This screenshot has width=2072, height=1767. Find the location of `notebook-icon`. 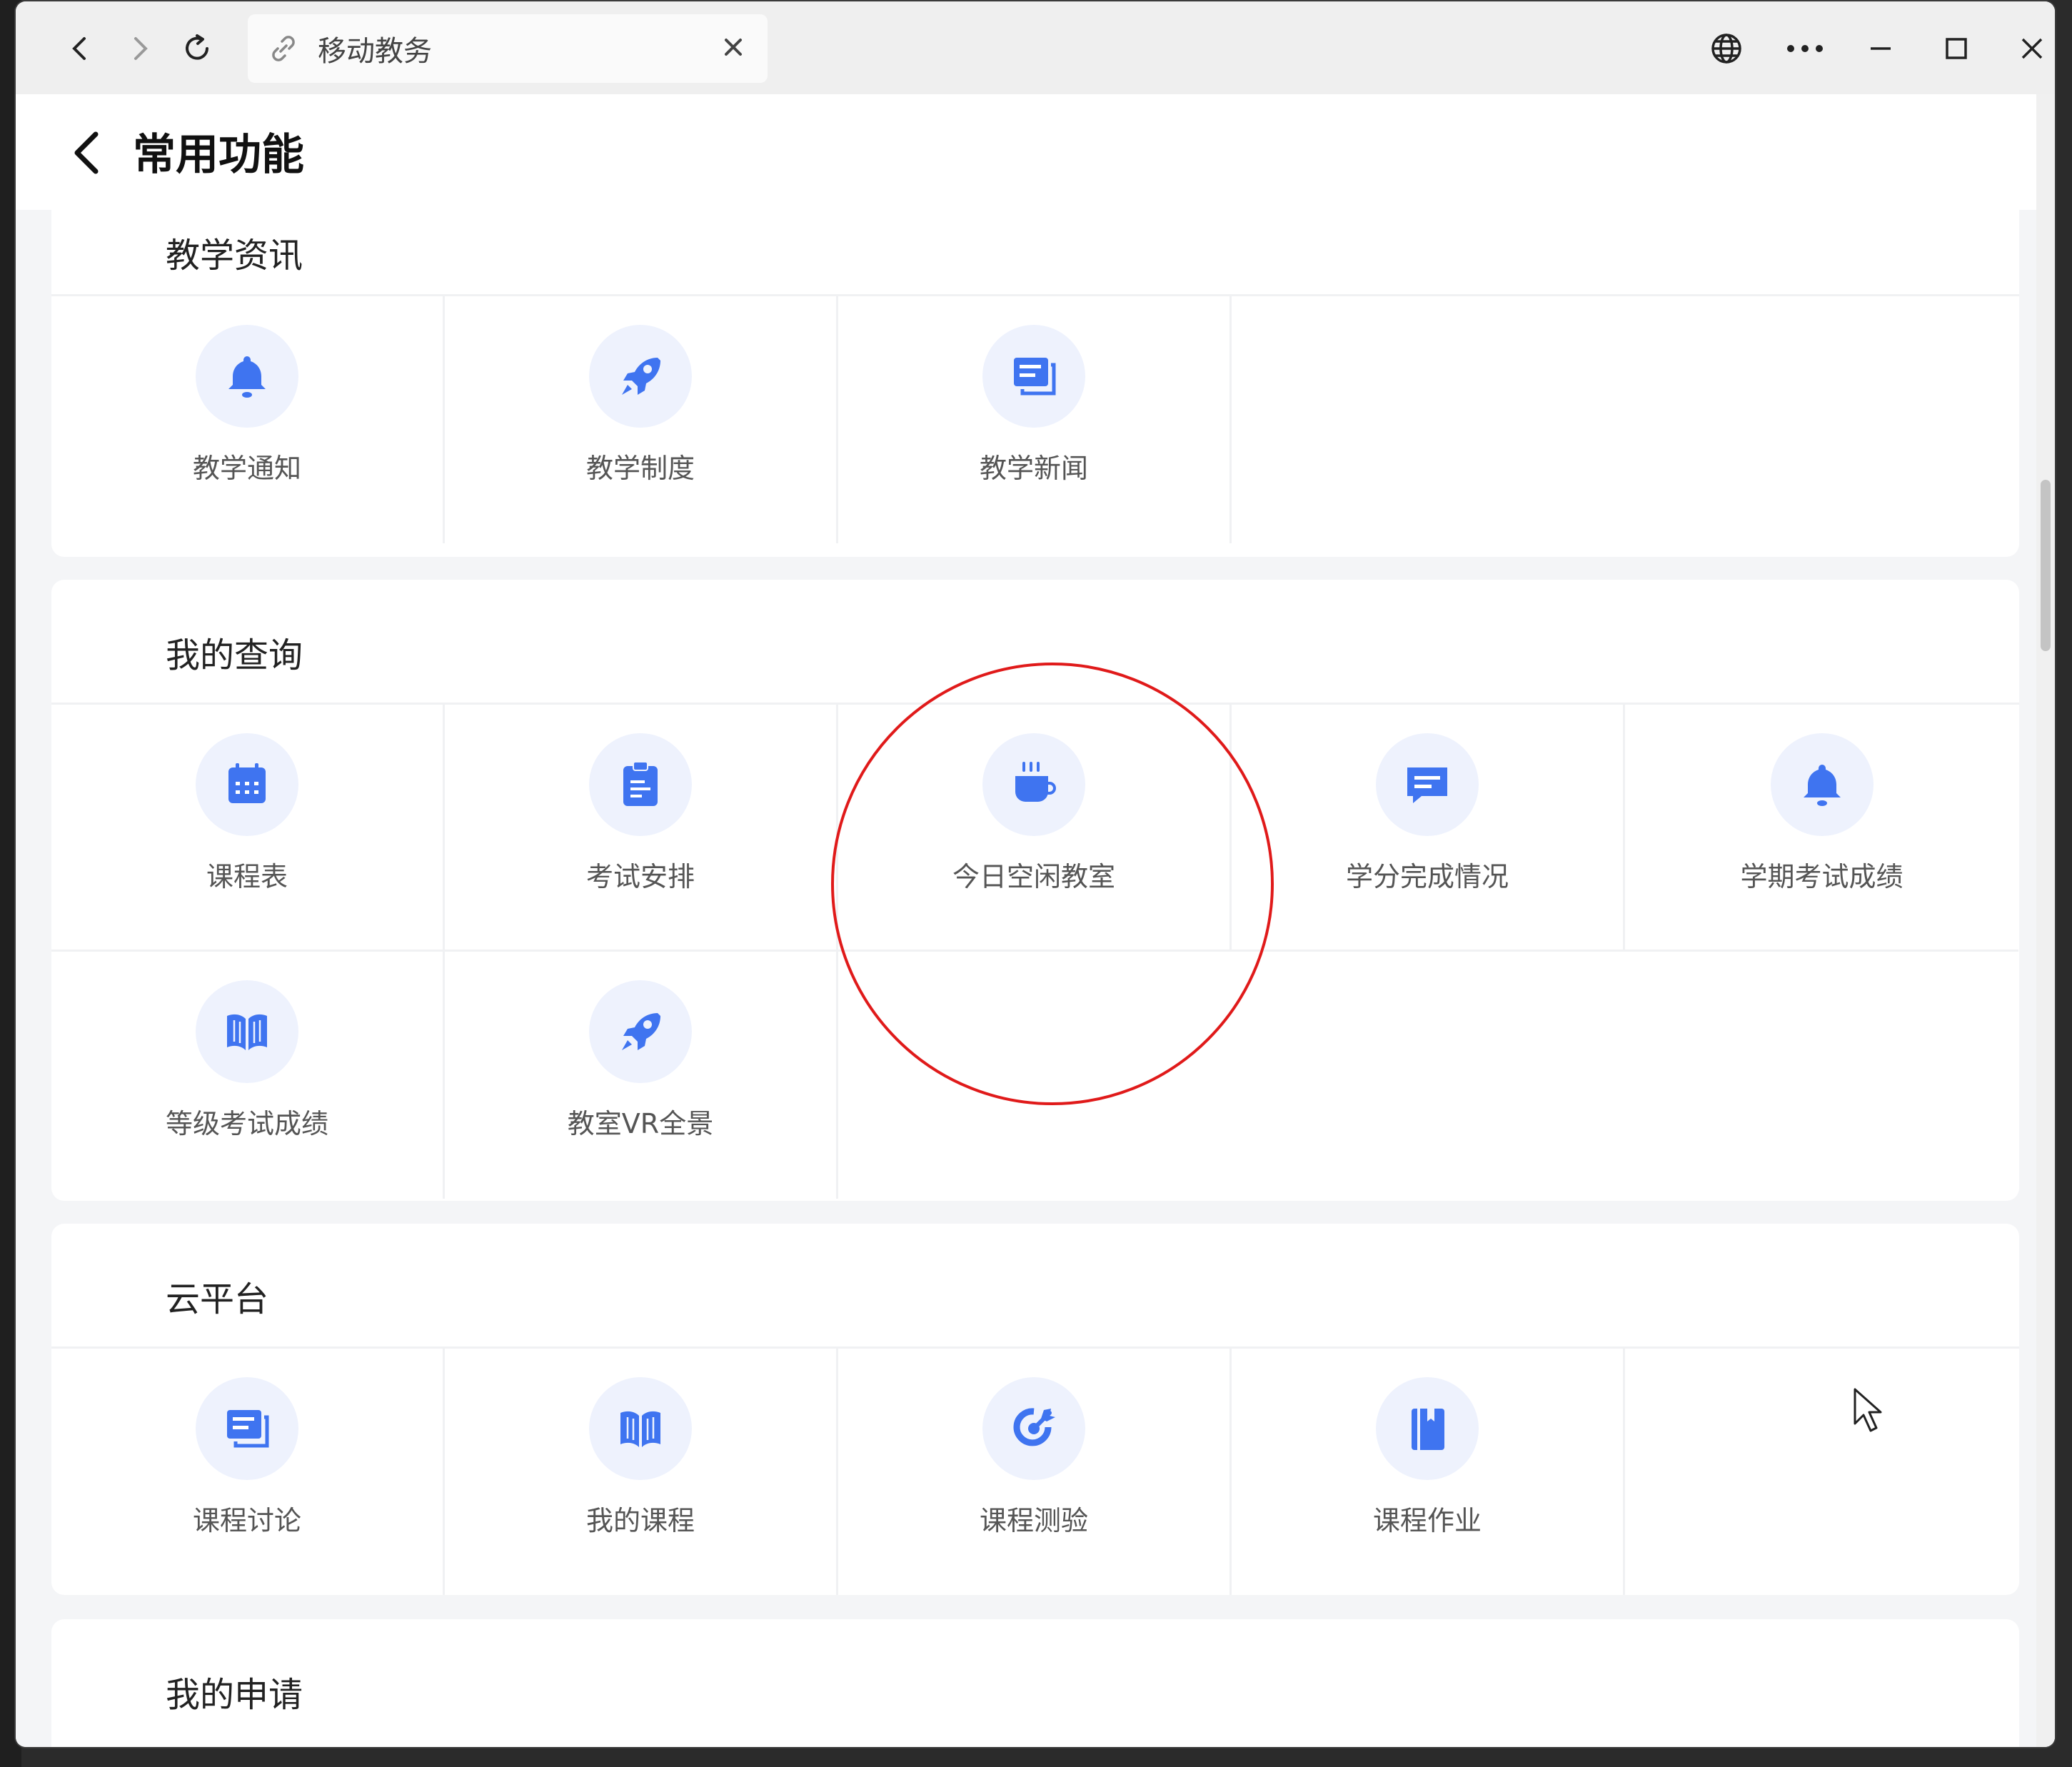

notebook-icon is located at coordinates (1427, 1429).